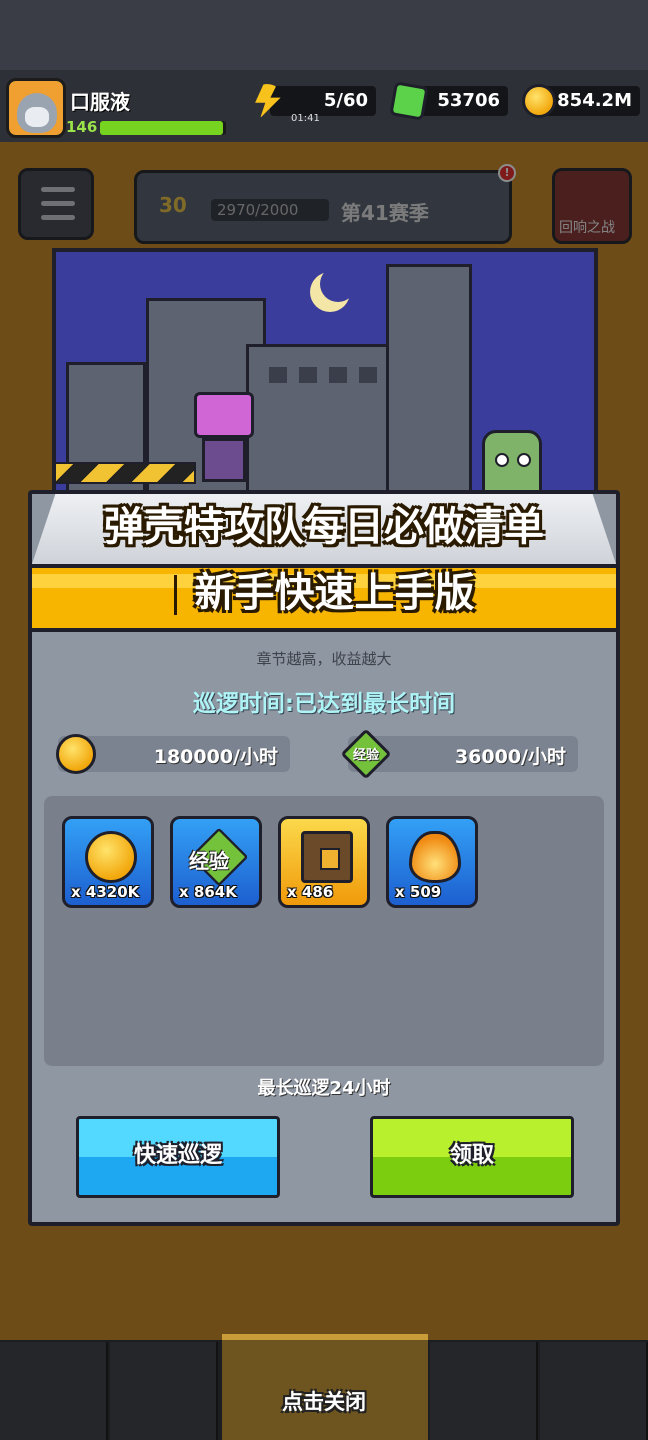  What do you see at coordinates (468, 100) in the screenshot?
I see `gem-value: 53706` at bounding box center [468, 100].